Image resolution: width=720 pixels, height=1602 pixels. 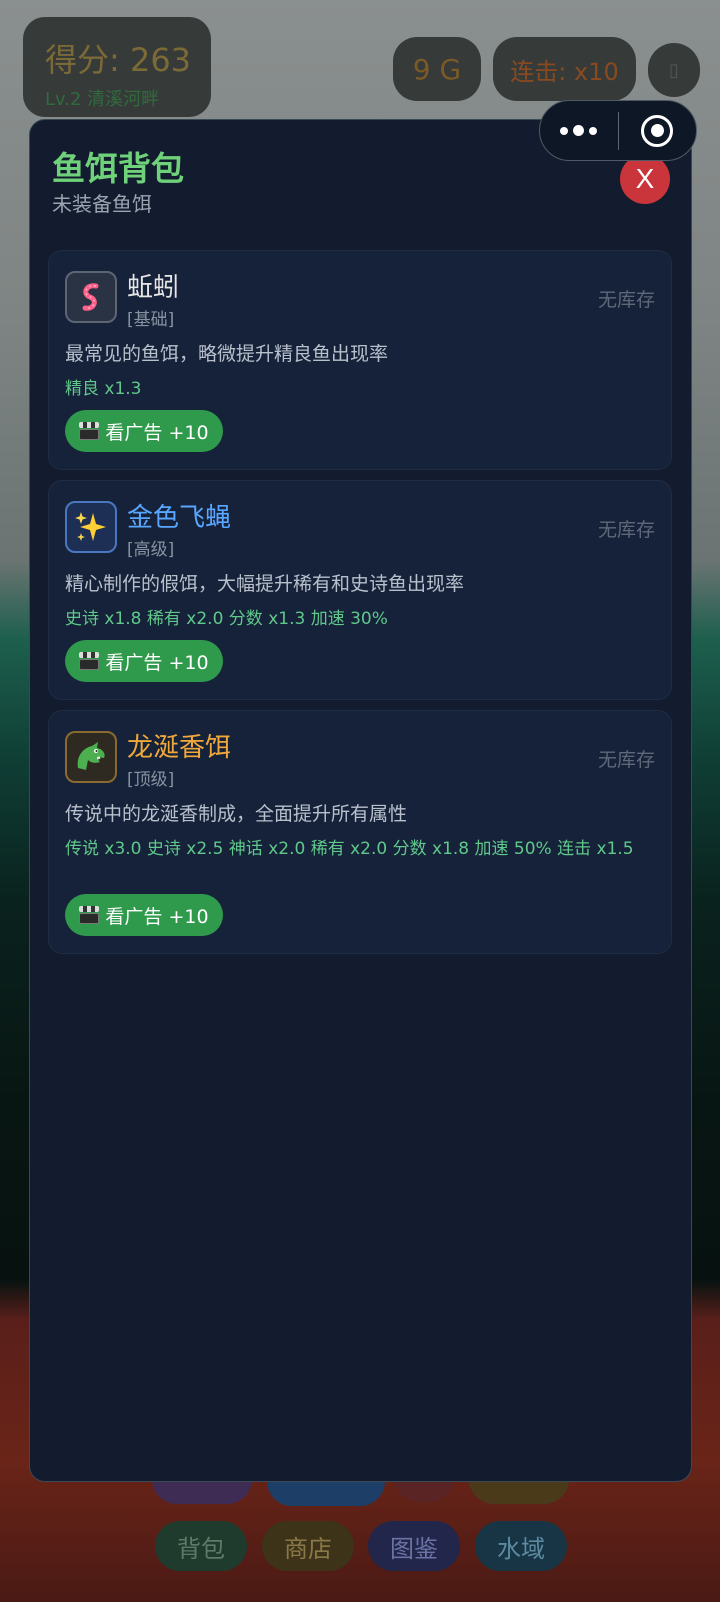 What do you see at coordinates (151, 550) in the screenshot?
I see `bait-tier: [高级]` at bounding box center [151, 550].